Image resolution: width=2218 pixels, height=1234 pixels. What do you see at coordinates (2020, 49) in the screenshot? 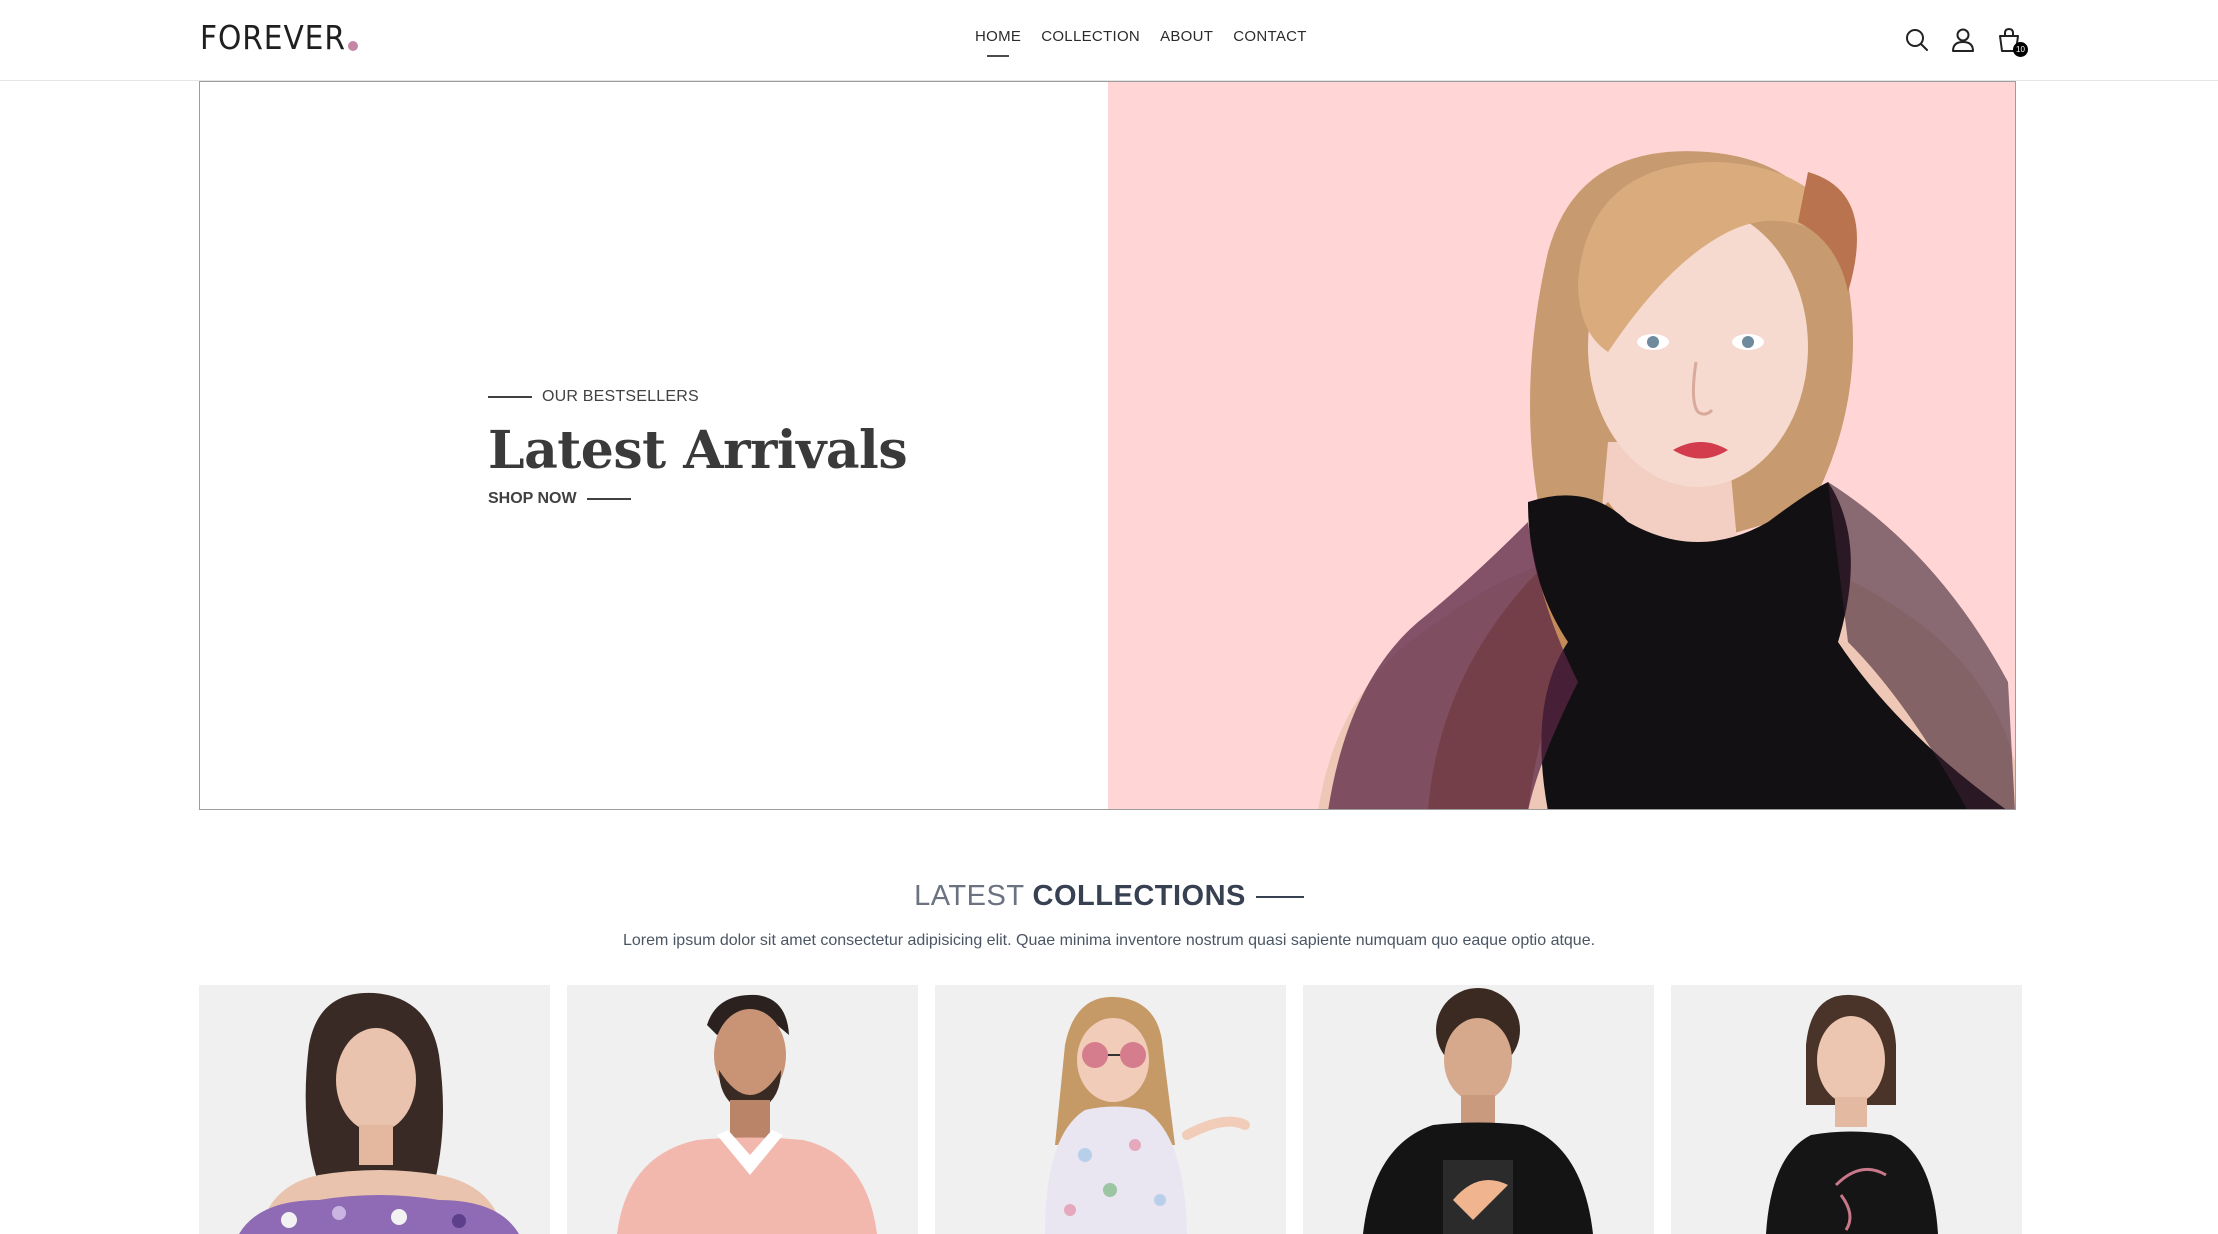
I see `cart-count-badge: 10` at bounding box center [2020, 49].